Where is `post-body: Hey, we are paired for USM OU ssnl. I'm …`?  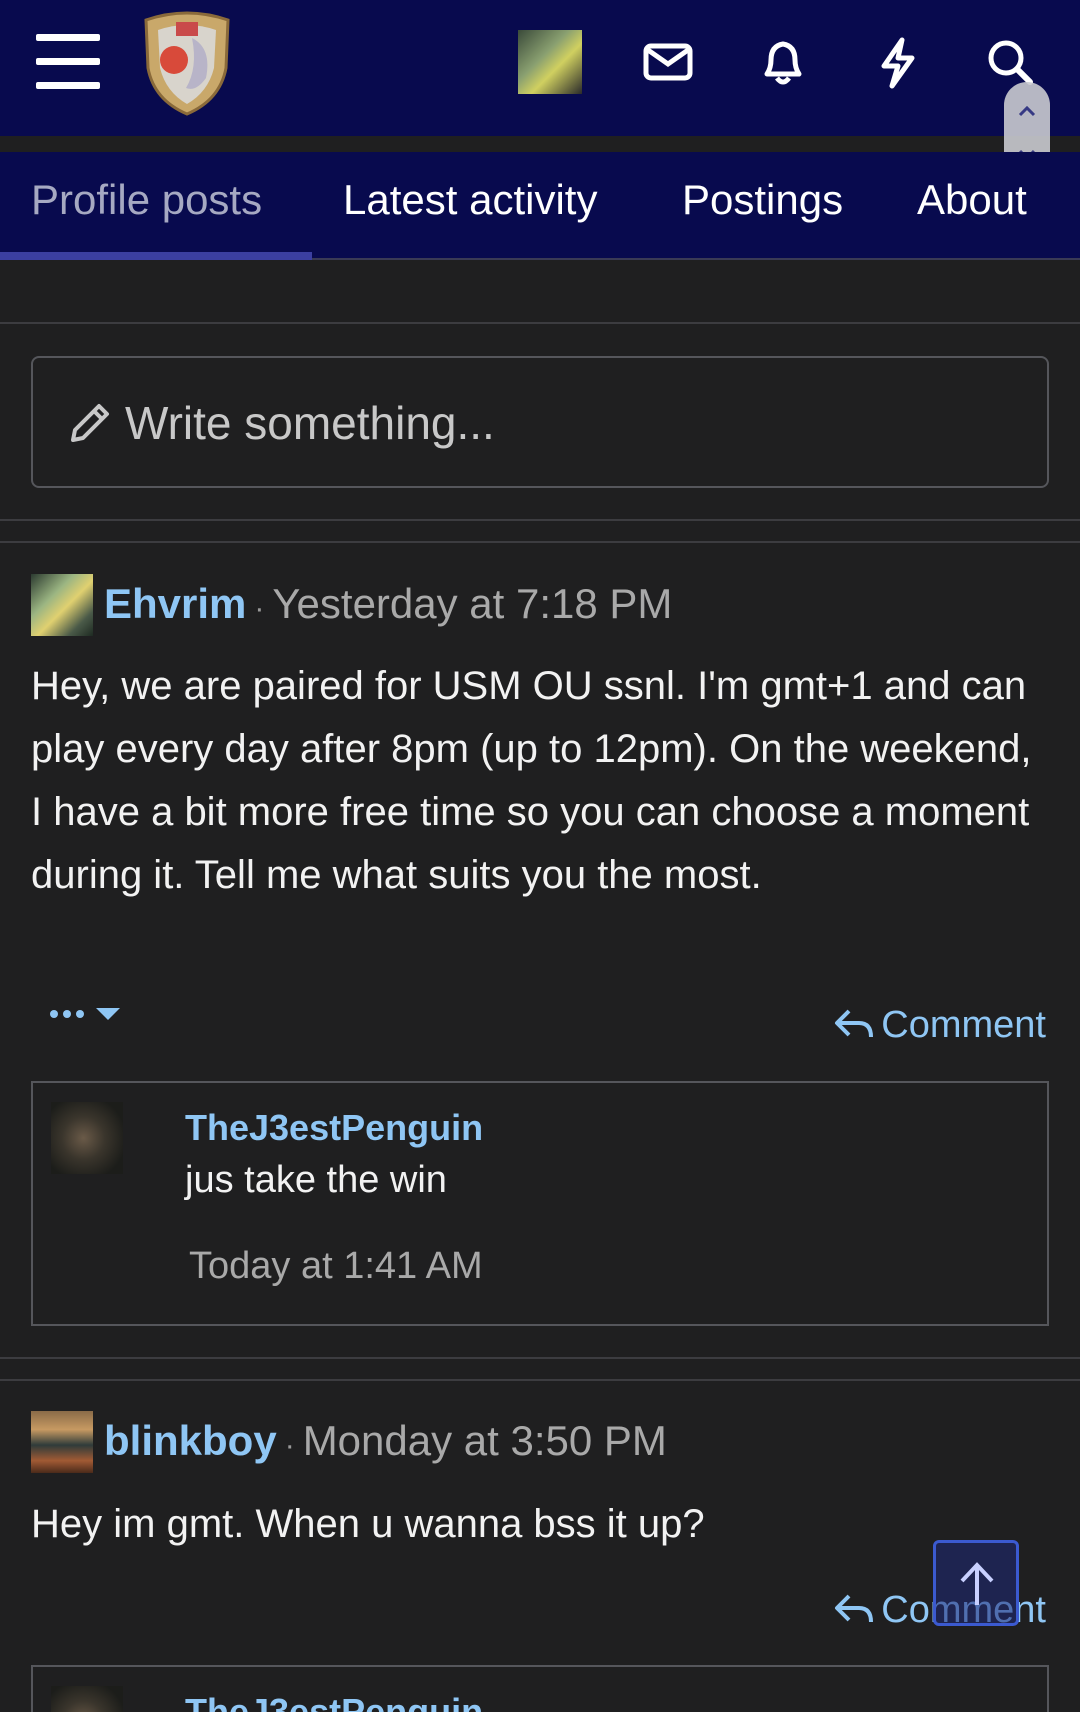
post-body: Hey, we are paired for USM OU ssnl. I'm … is located at coordinates (531, 780).